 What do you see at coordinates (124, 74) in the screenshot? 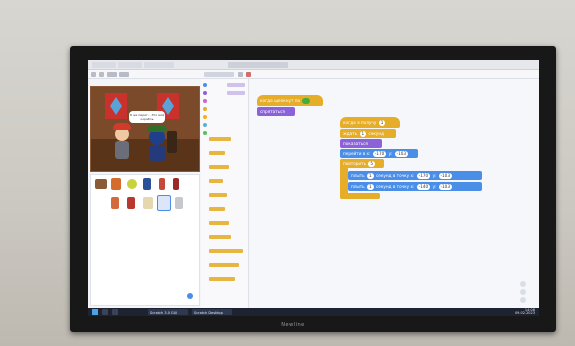
I see `edit-menu` at bounding box center [124, 74].